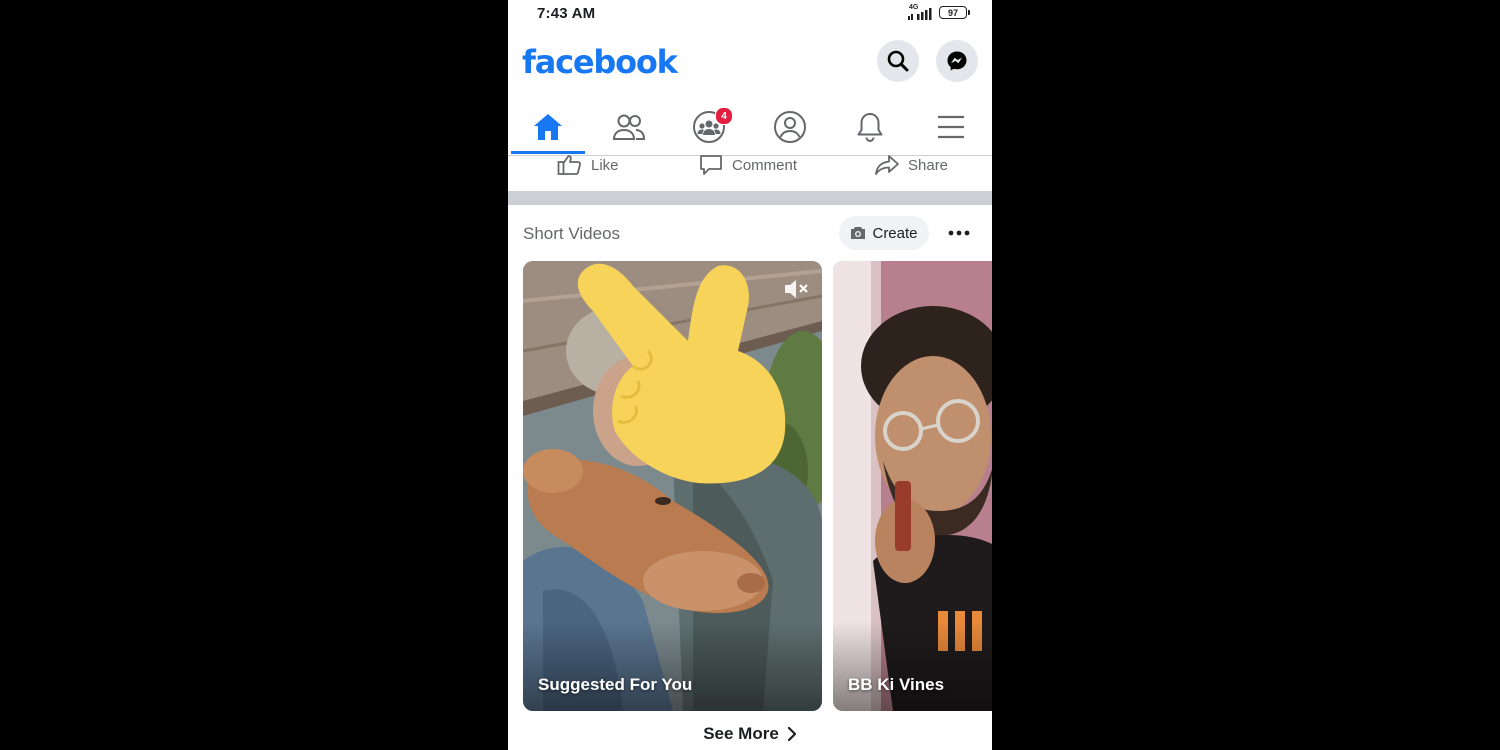  I want to click on share-label: Share, so click(928, 165).